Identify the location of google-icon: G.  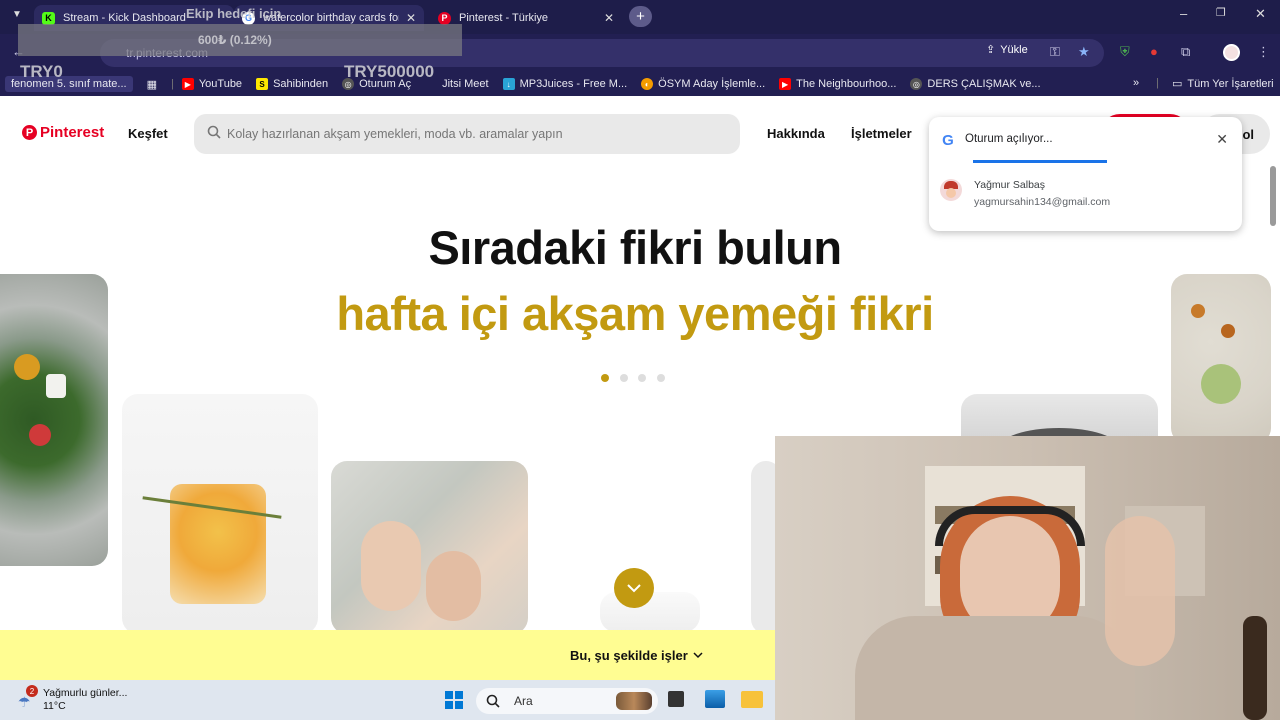
(948, 140).